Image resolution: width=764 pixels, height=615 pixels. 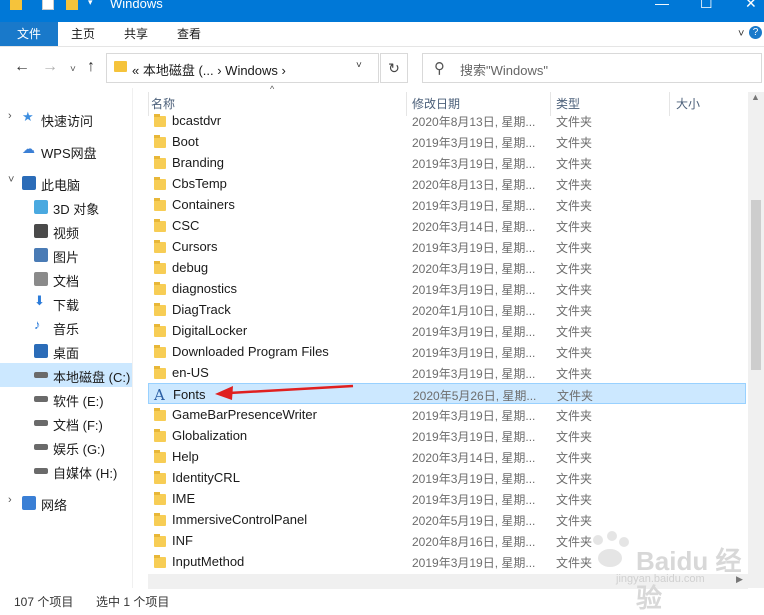 I want to click on table-row: DigitalLocker 2019年3月19日, 星期... 文件夹, so click(x=447, y=330).